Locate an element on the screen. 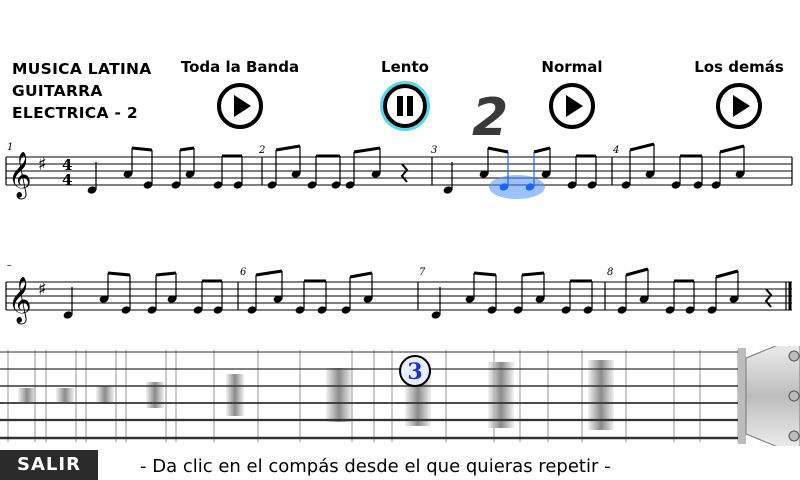 The image size is (800, 480). measure-number: 5 is located at coordinates (10, 267).